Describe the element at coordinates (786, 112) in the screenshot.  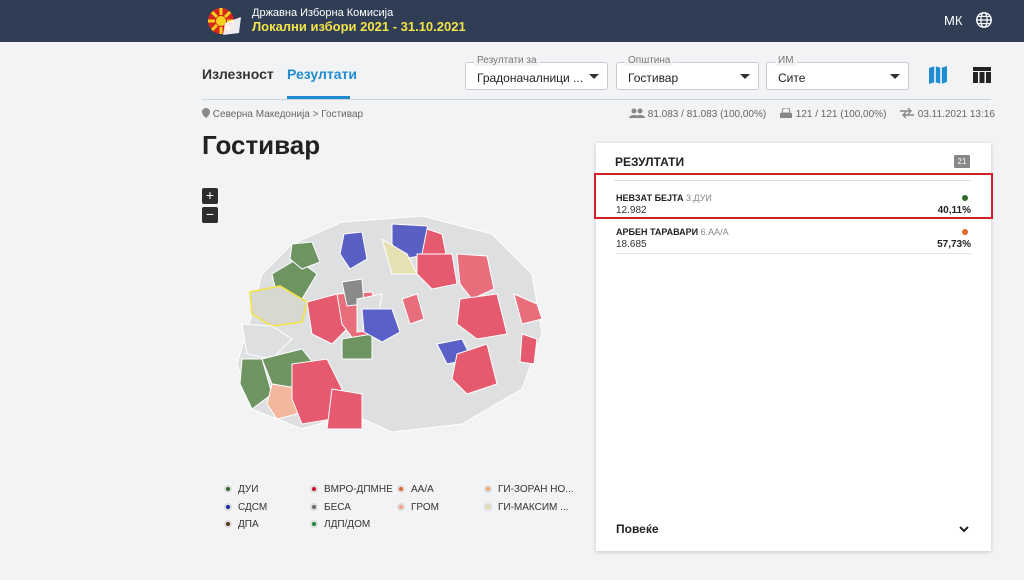
I see `ballot-box-icon` at that location.